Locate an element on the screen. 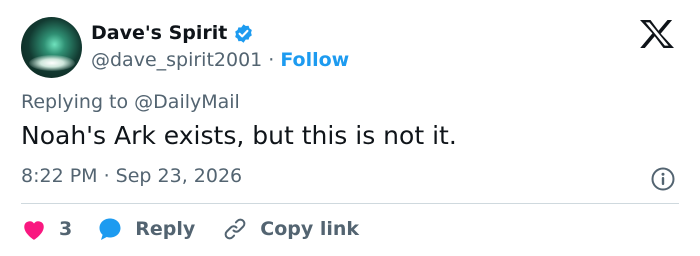  verified-badge-icon is located at coordinates (243, 33).